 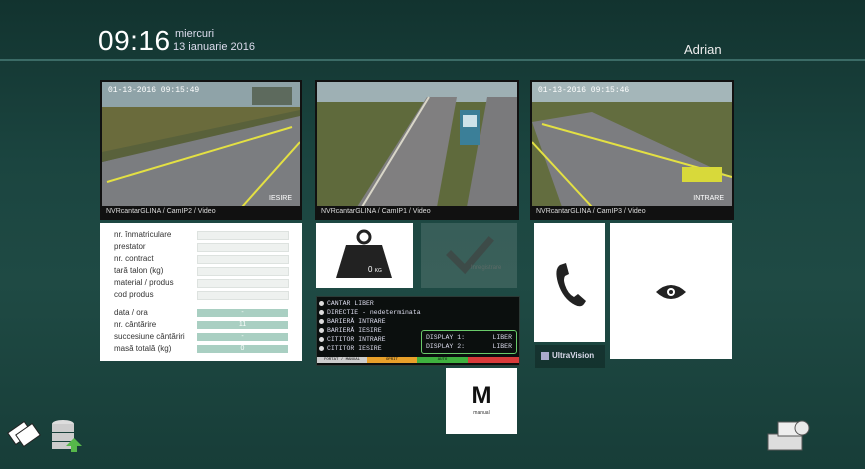 What do you see at coordinates (502, 337) in the screenshot?
I see `display-1-value: LIBER` at bounding box center [502, 337].